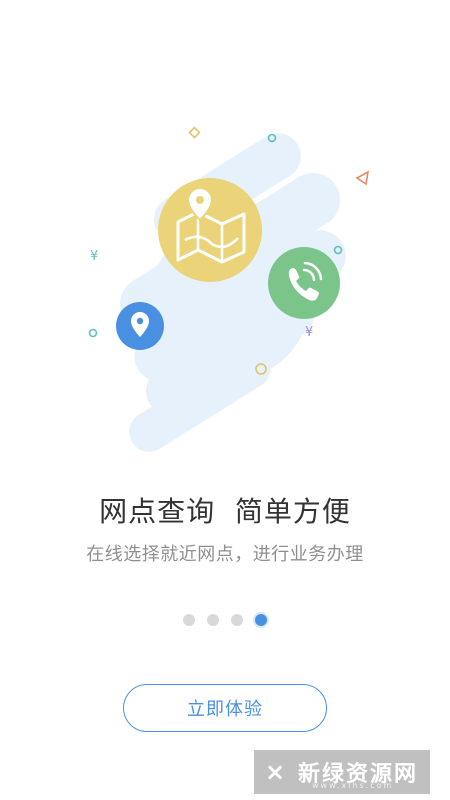  Describe the element at coordinates (304, 283) in the screenshot. I see `phone-icon` at that location.